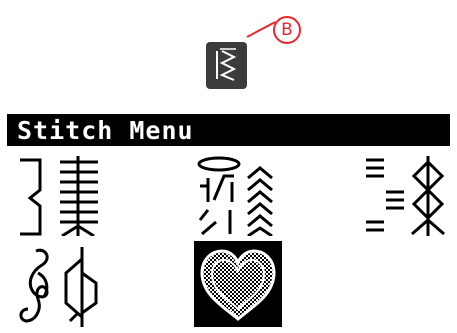  I want to click on decorative-stitches-icon, so click(235, 196).